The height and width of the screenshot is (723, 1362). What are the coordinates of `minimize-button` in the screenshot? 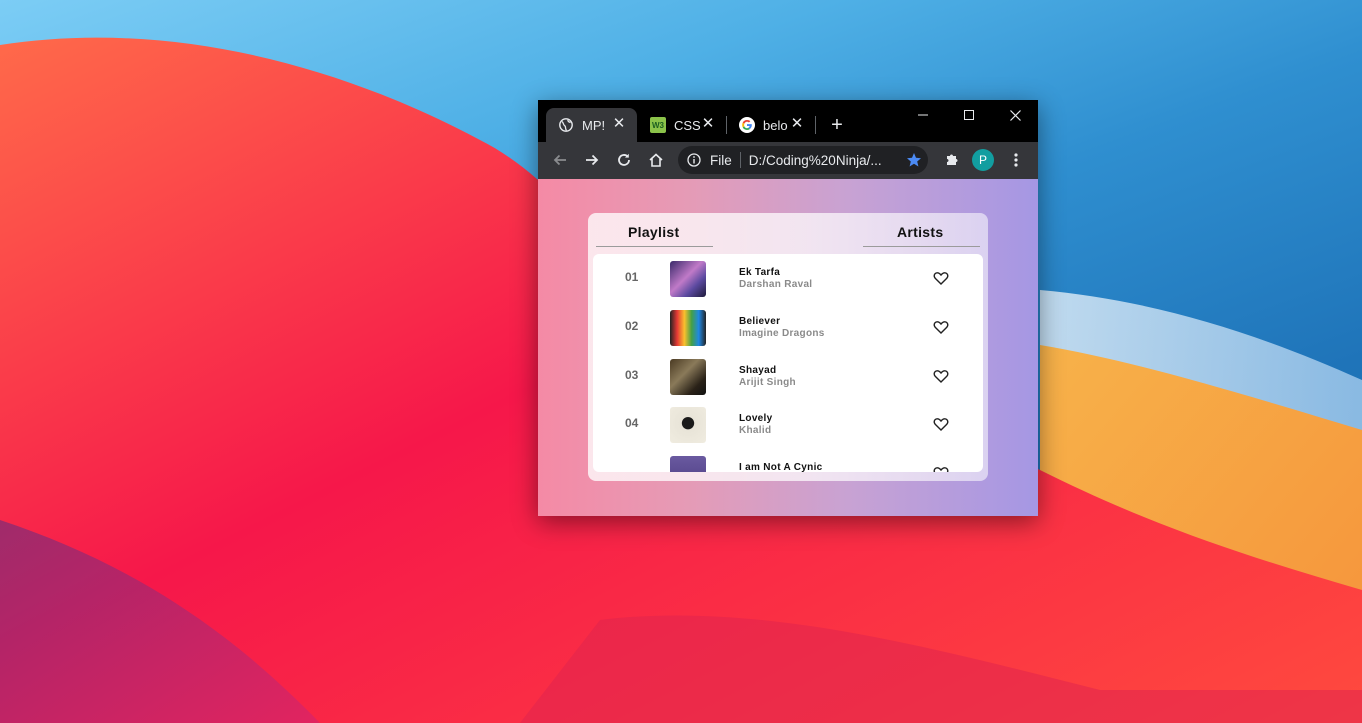 It's located at (923, 115).